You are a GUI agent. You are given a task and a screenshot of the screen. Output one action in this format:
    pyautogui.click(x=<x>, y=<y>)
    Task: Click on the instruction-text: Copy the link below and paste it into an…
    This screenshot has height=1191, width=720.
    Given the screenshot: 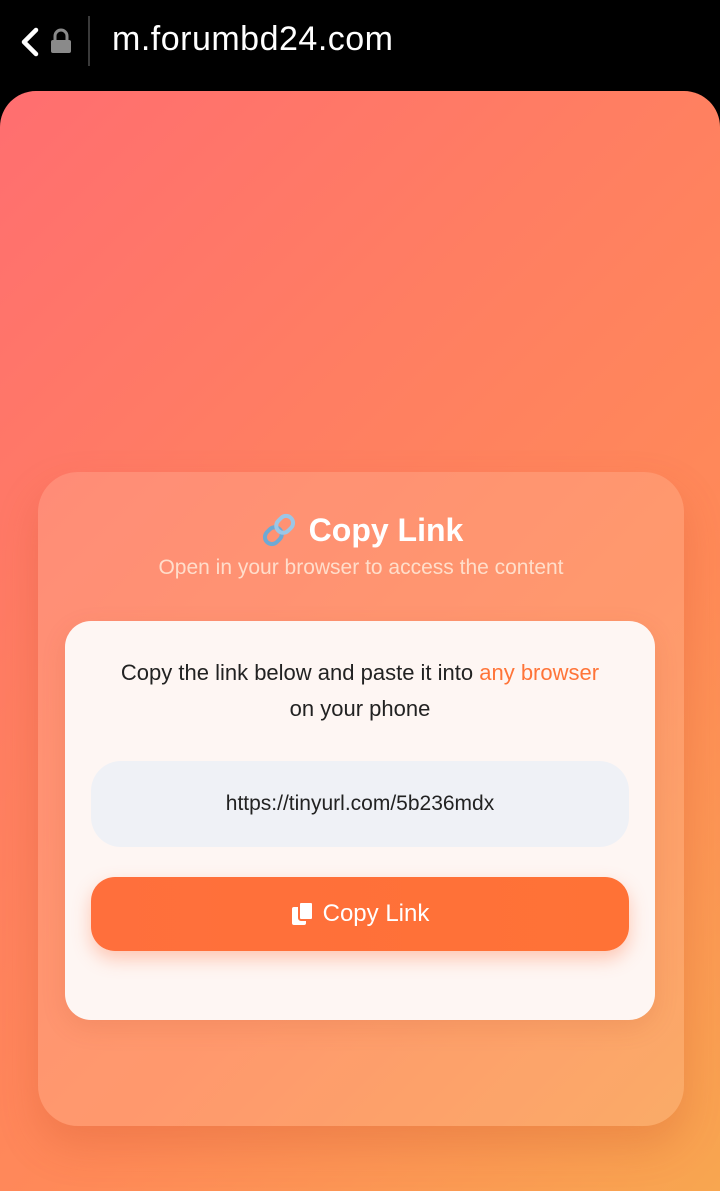 What is the action you would take?
    pyautogui.click(x=360, y=691)
    